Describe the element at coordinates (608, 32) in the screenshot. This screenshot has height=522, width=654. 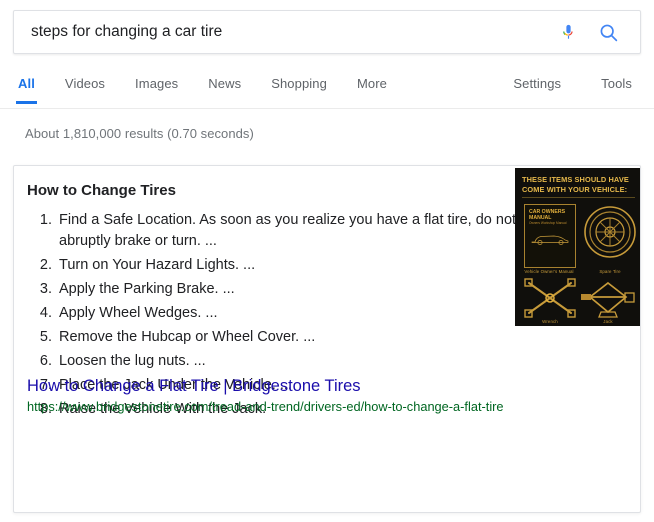
I see `search-icon` at that location.